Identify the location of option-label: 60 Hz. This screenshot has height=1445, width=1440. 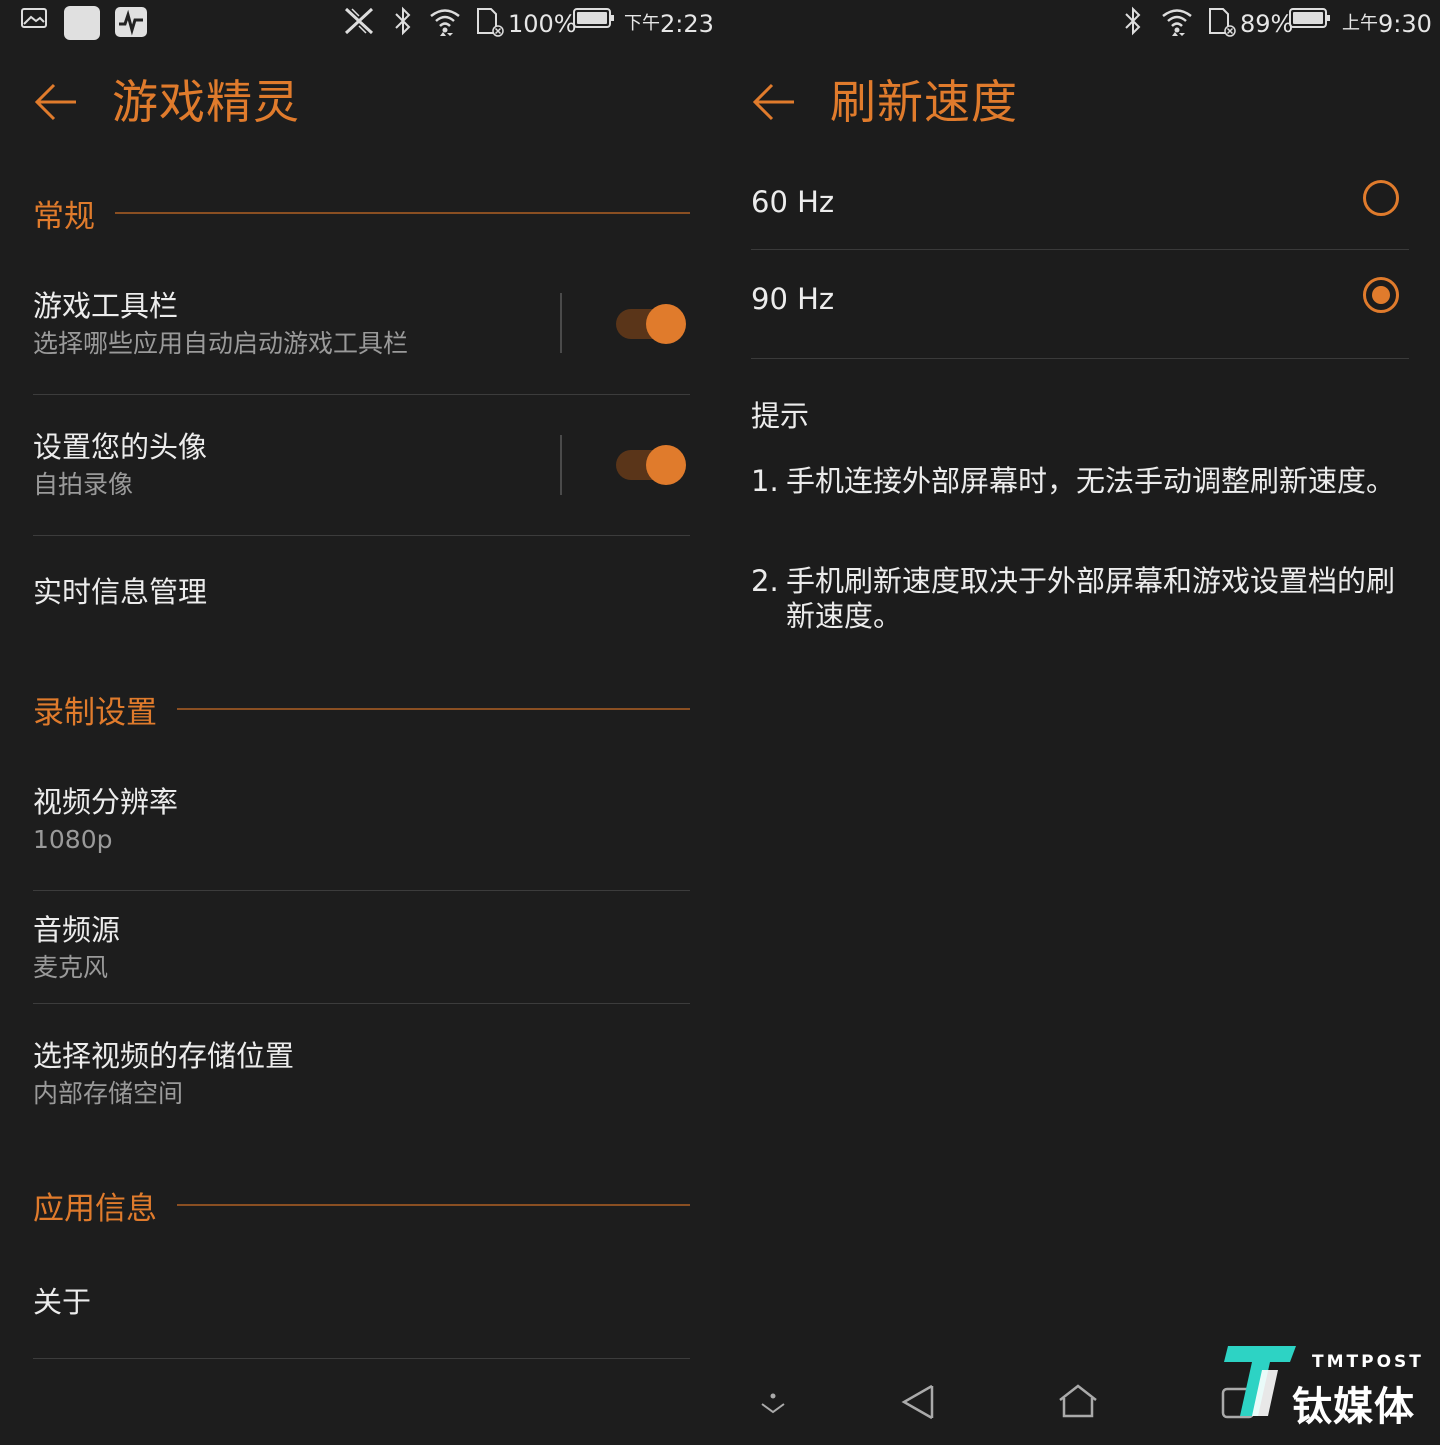
(793, 202).